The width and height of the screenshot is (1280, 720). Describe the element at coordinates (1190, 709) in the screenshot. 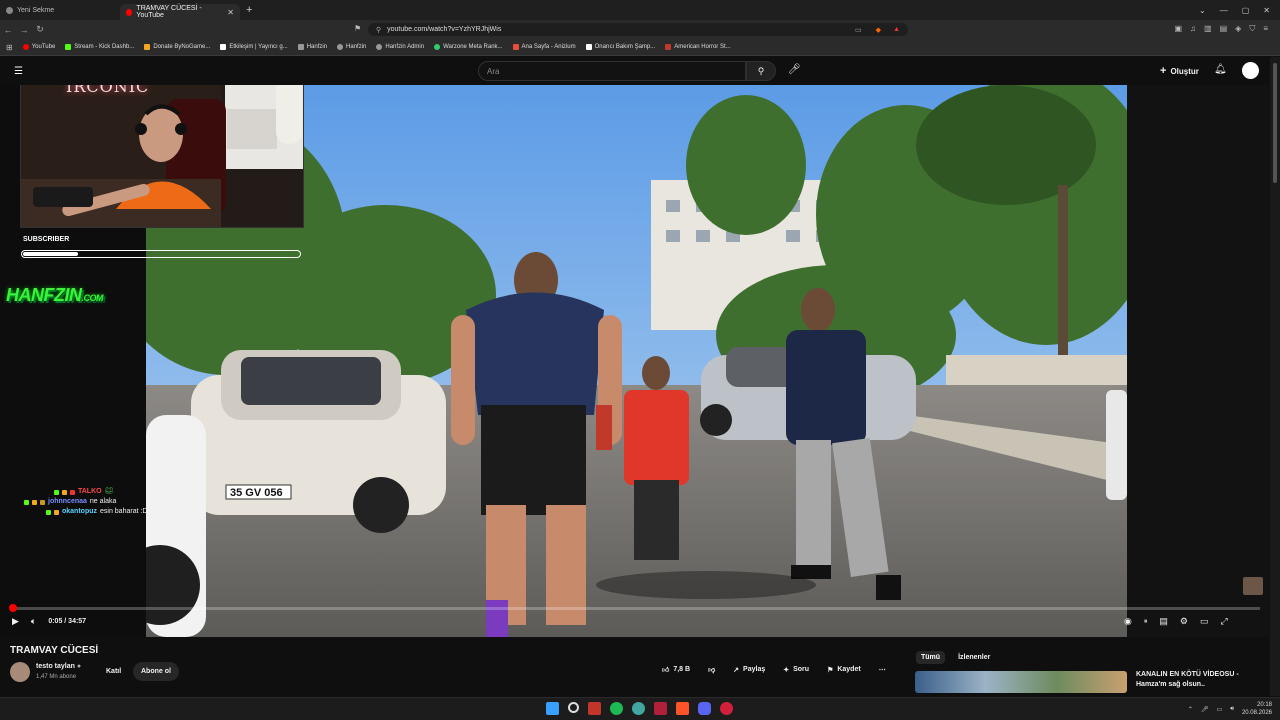

I see `chevron-up-icon: ⌃` at that location.